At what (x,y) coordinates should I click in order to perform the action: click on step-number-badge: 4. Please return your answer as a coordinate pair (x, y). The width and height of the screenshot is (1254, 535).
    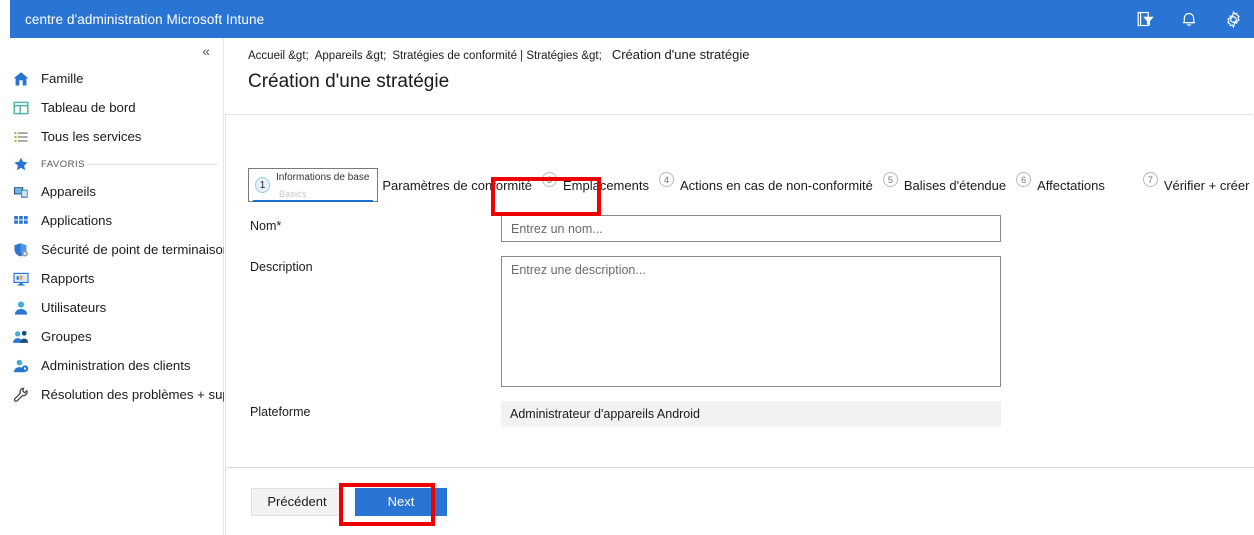
    Looking at the image, I should click on (666, 179).